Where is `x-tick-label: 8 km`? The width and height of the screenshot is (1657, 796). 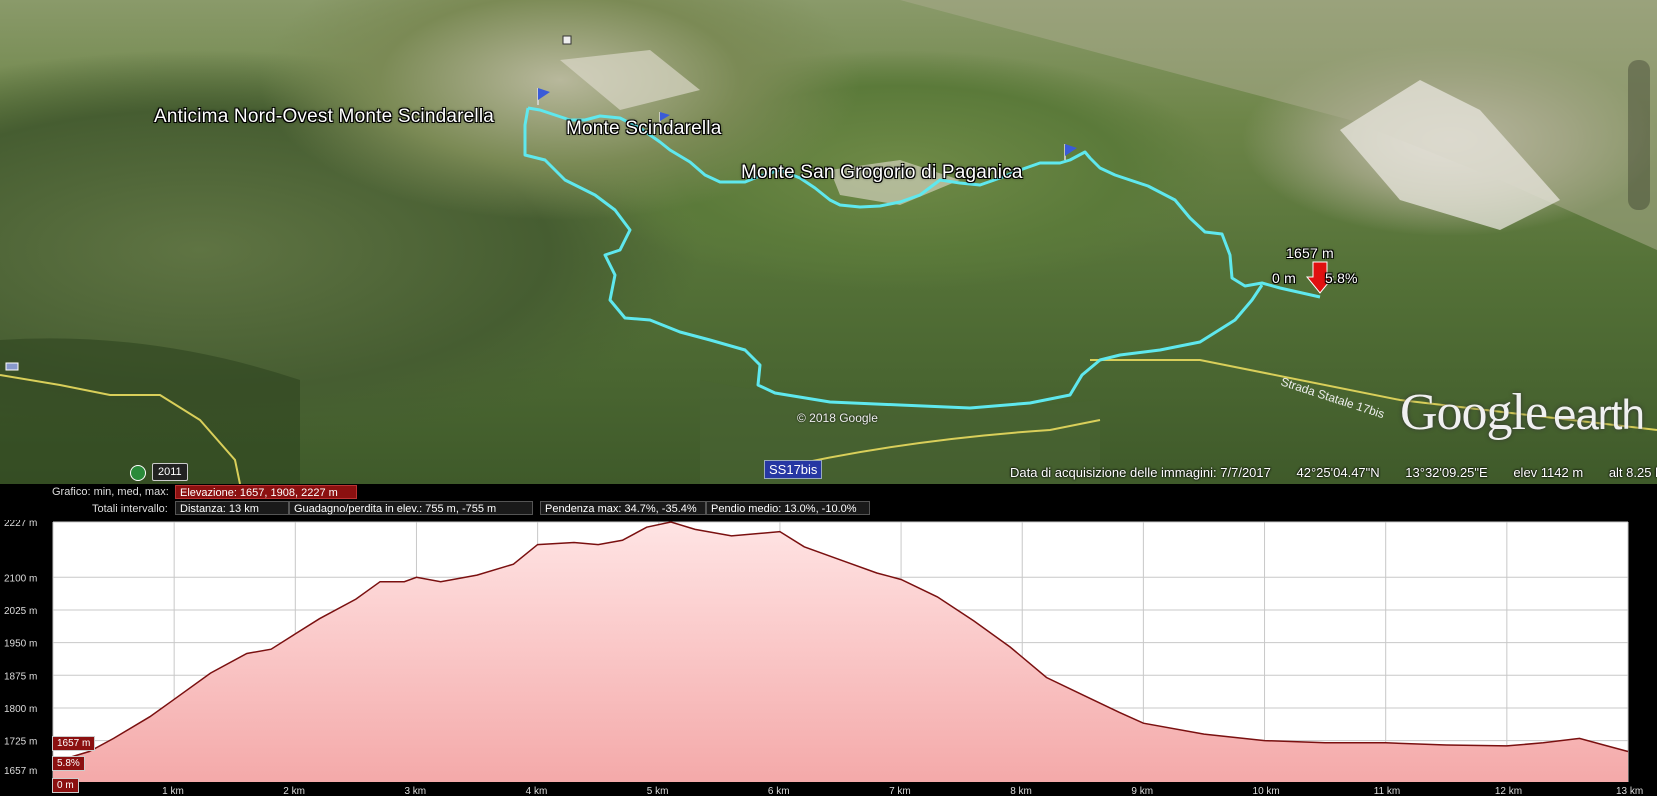 x-tick-label: 8 km is located at coordinates (1021, 791).